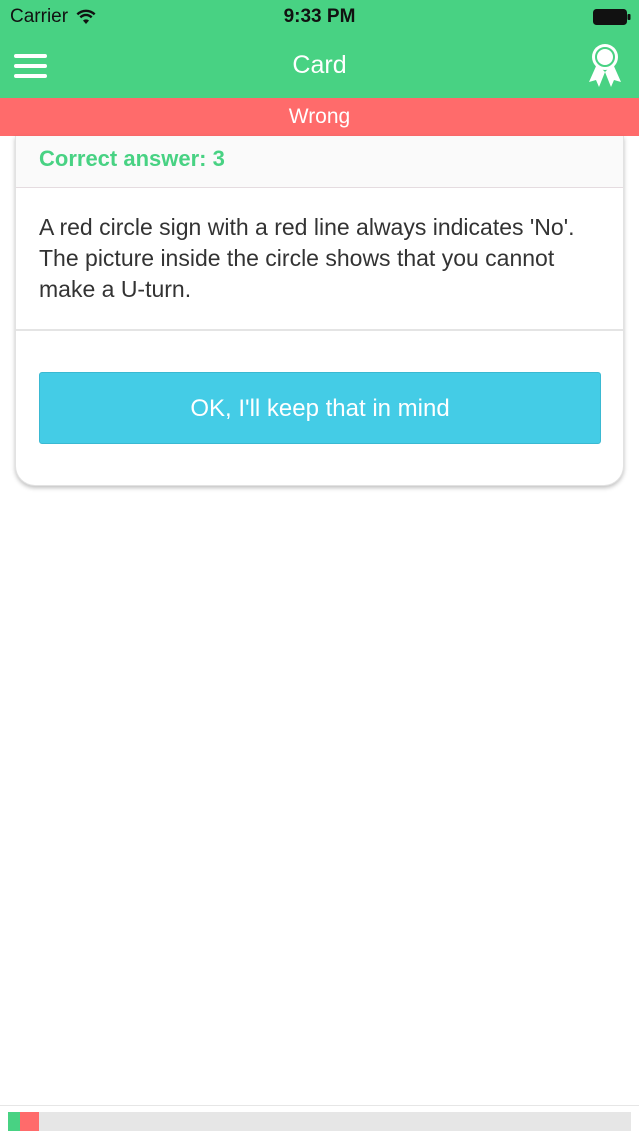 This screenshot has height=1136, width=639. I want to click on status-bar: Carrier 9:33 PM, so click(319, 17).